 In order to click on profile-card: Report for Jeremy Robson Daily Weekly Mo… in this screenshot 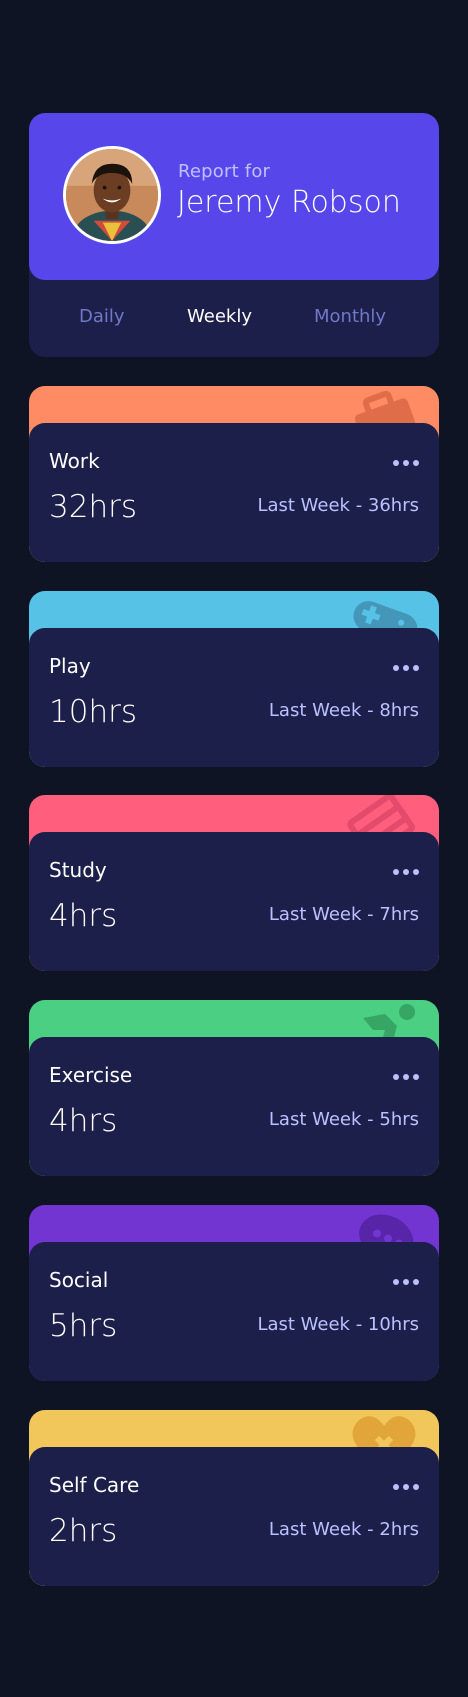, I will do `click(234, 235)`.